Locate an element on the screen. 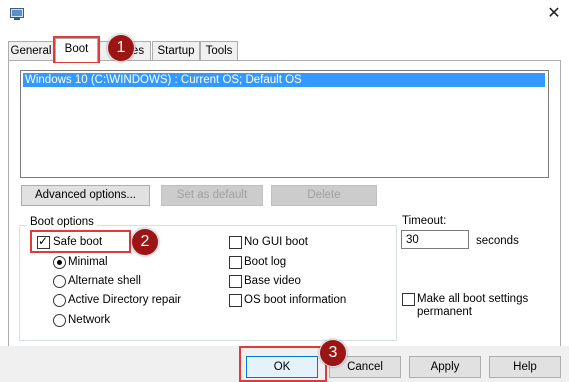 This screenshot has height=382, width=569. help-button: Help is located at coordinates (525, 367).